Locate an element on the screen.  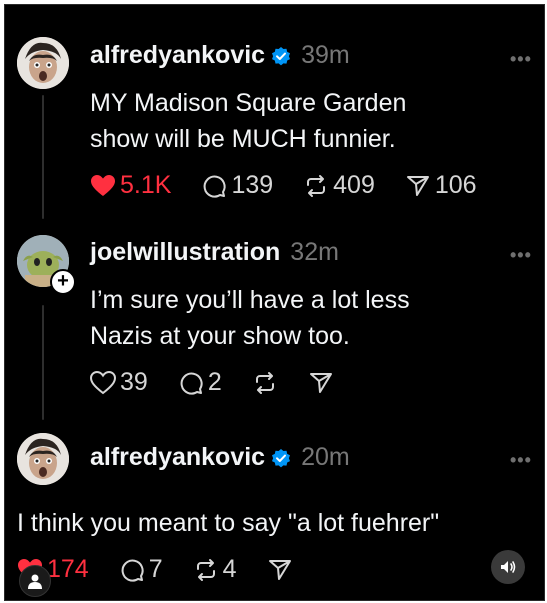
post-actions: 39 2 is located at coordinates (227, 382).